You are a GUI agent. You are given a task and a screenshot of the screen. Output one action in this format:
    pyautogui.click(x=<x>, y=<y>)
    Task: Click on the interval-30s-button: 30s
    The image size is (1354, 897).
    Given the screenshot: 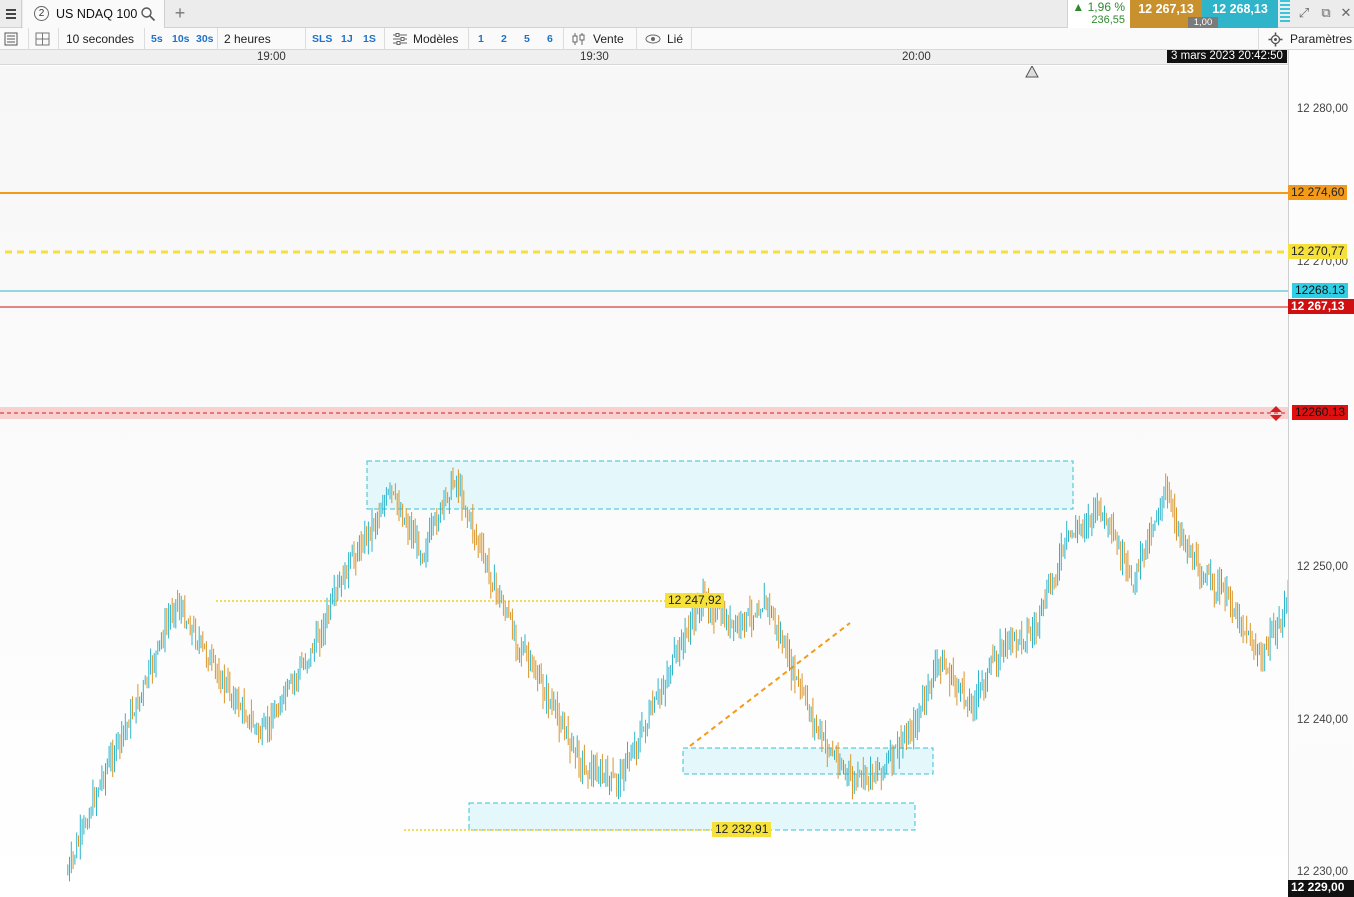 What is the action you would take?
    pyautogui.click(x=205, y=39)
    